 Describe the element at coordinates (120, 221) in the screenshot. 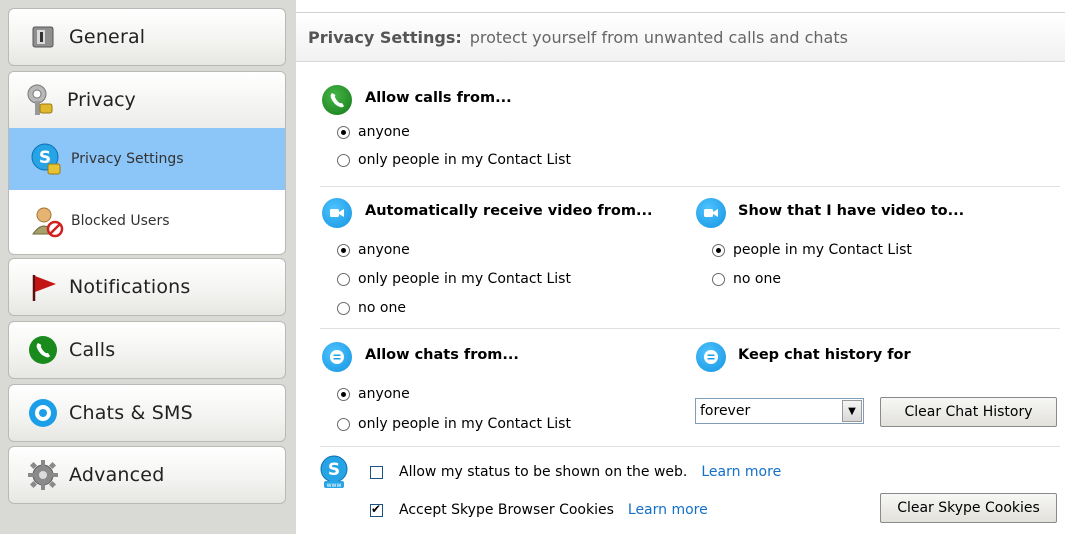

I see `blocked-users-label: Blocked Users` at that location.